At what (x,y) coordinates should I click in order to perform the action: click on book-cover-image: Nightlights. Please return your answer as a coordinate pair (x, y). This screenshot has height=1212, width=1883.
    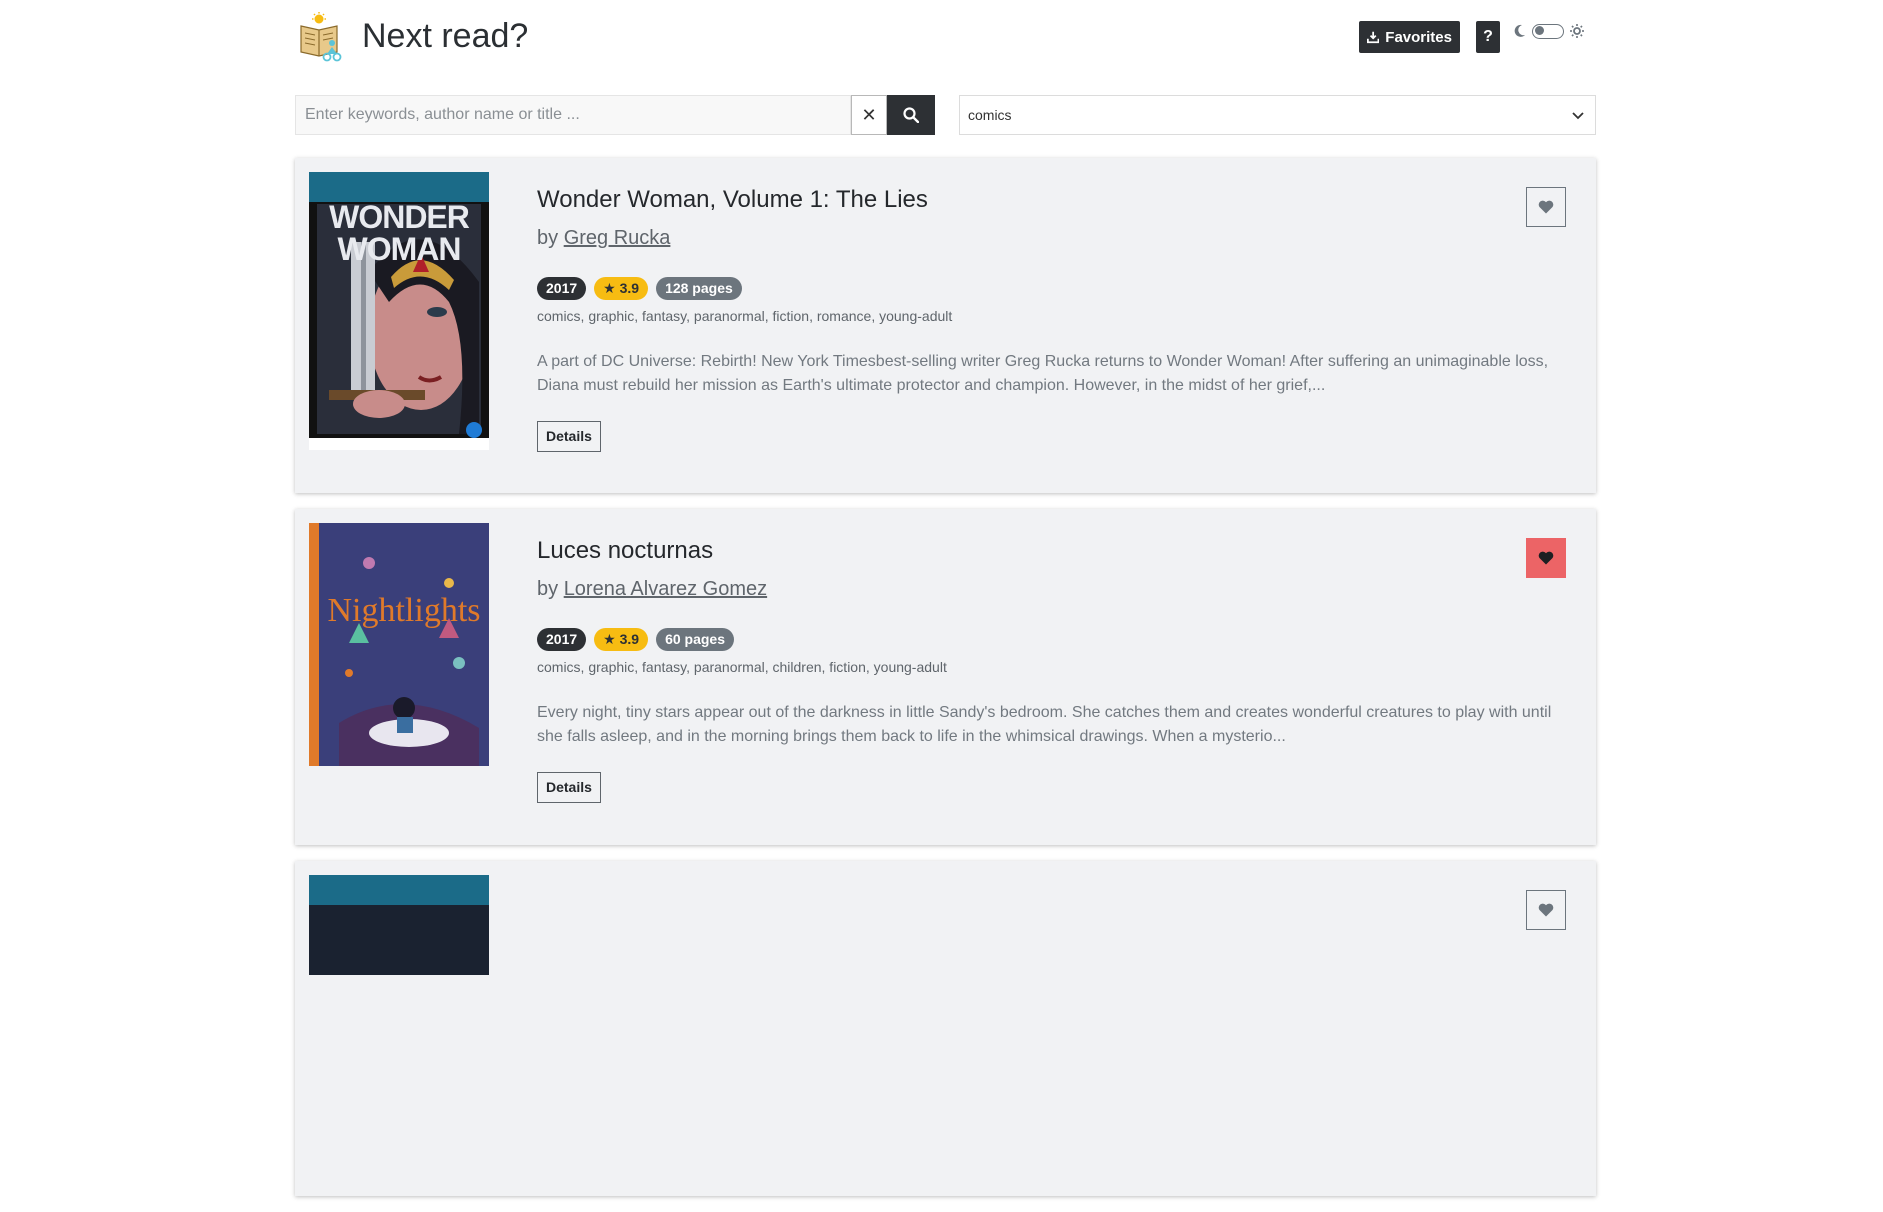
    Looking at the image, I should click on (399, 644).